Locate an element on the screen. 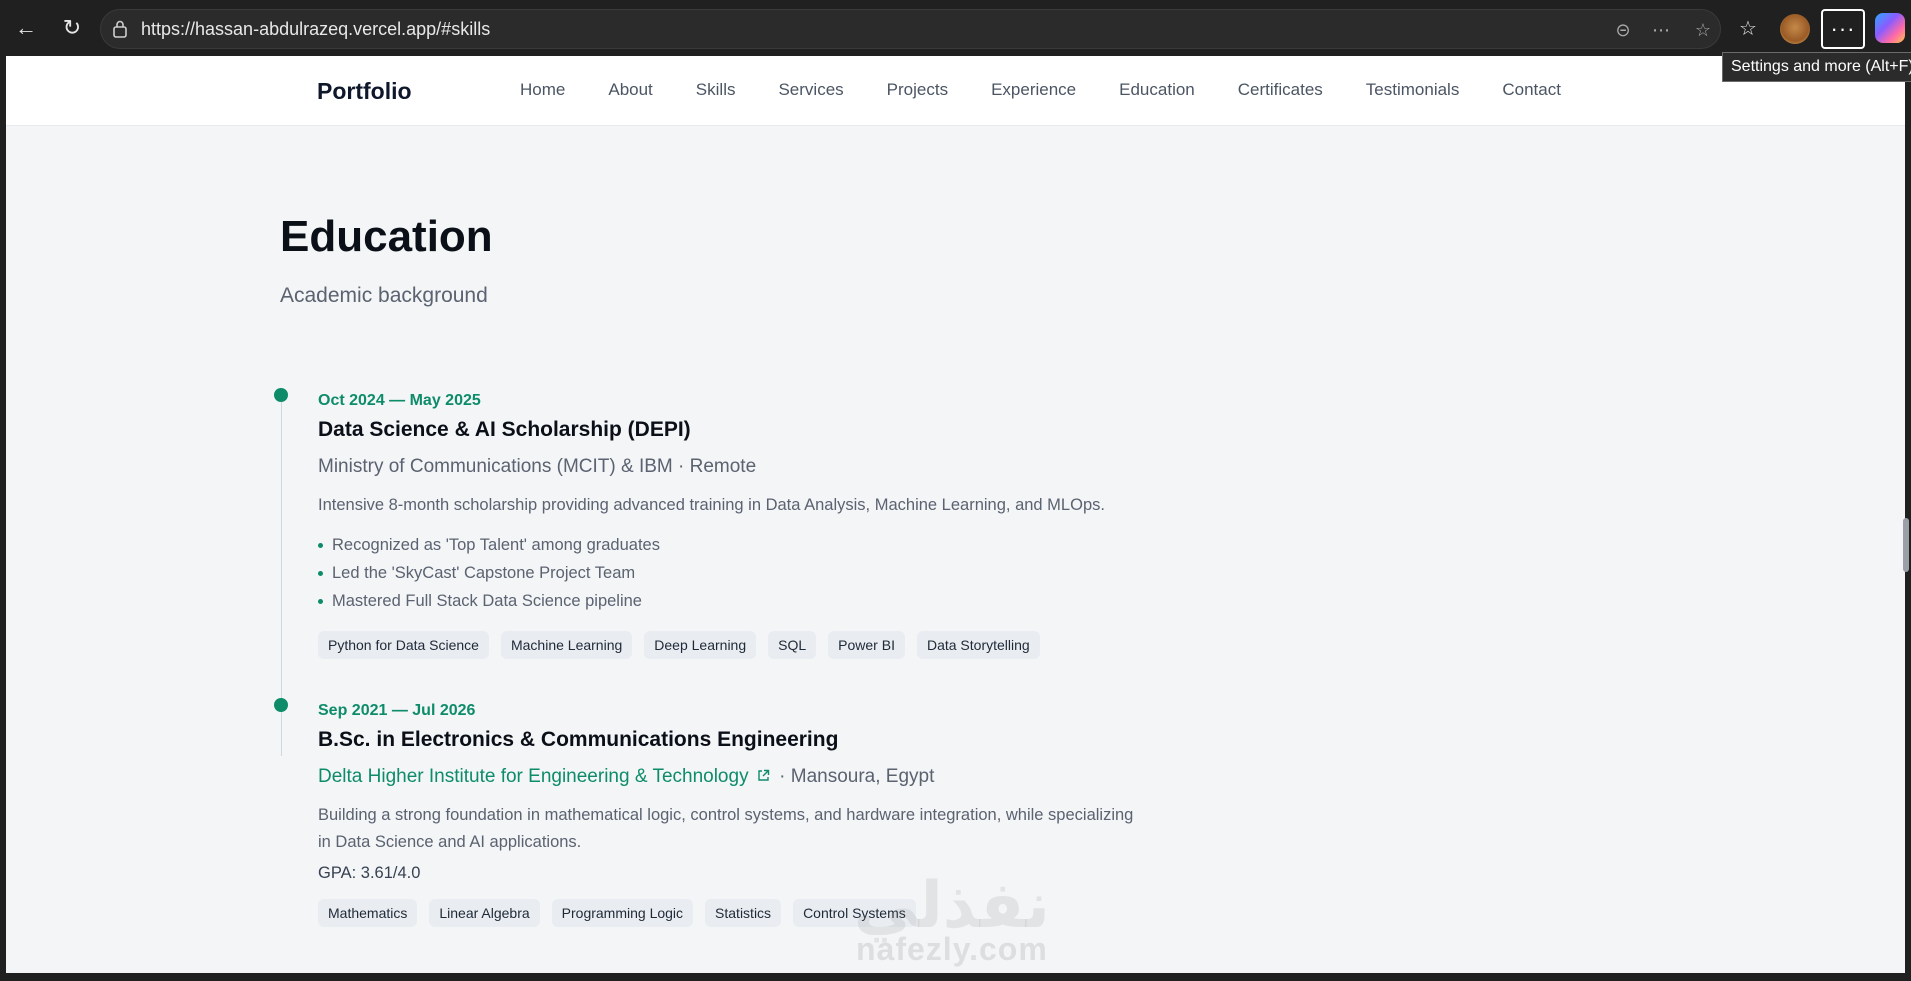 The width and height of the screenshot is (1911, 981). copilot-icon is located at coordinates (1890, 28).